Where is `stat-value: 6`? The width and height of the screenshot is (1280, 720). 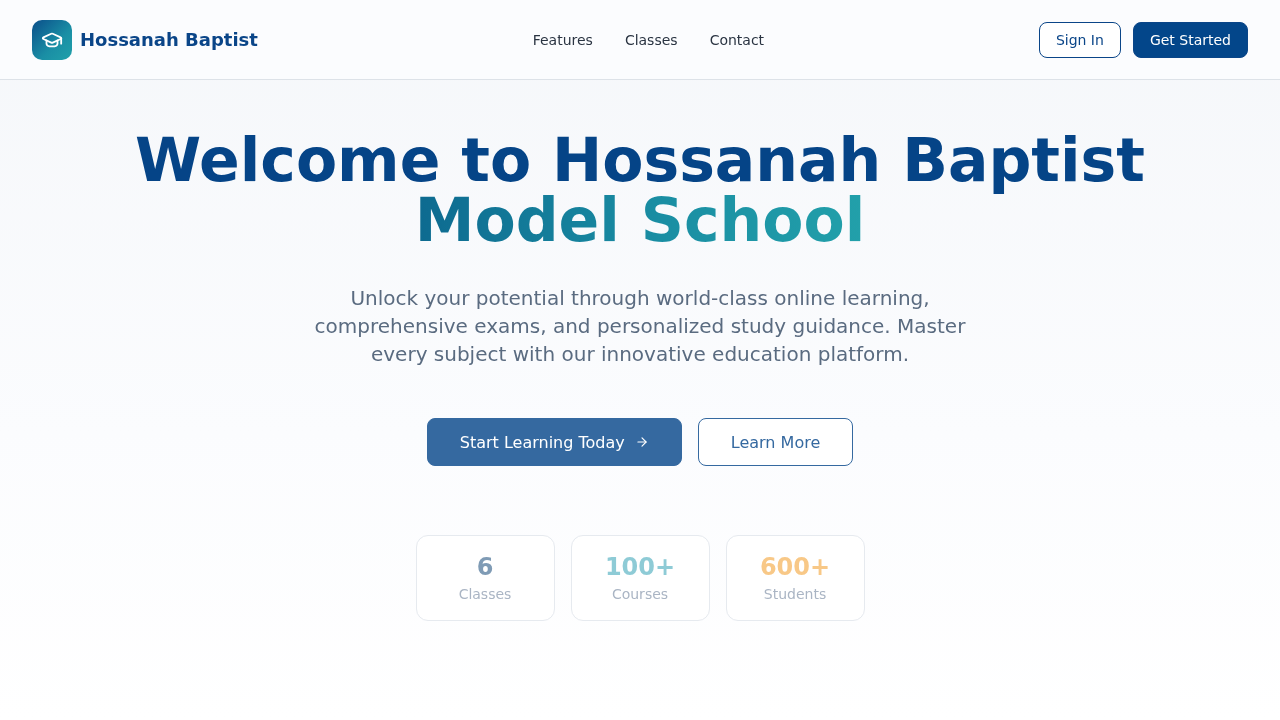
stat-value: 6 is located at coordinates (485, 567).